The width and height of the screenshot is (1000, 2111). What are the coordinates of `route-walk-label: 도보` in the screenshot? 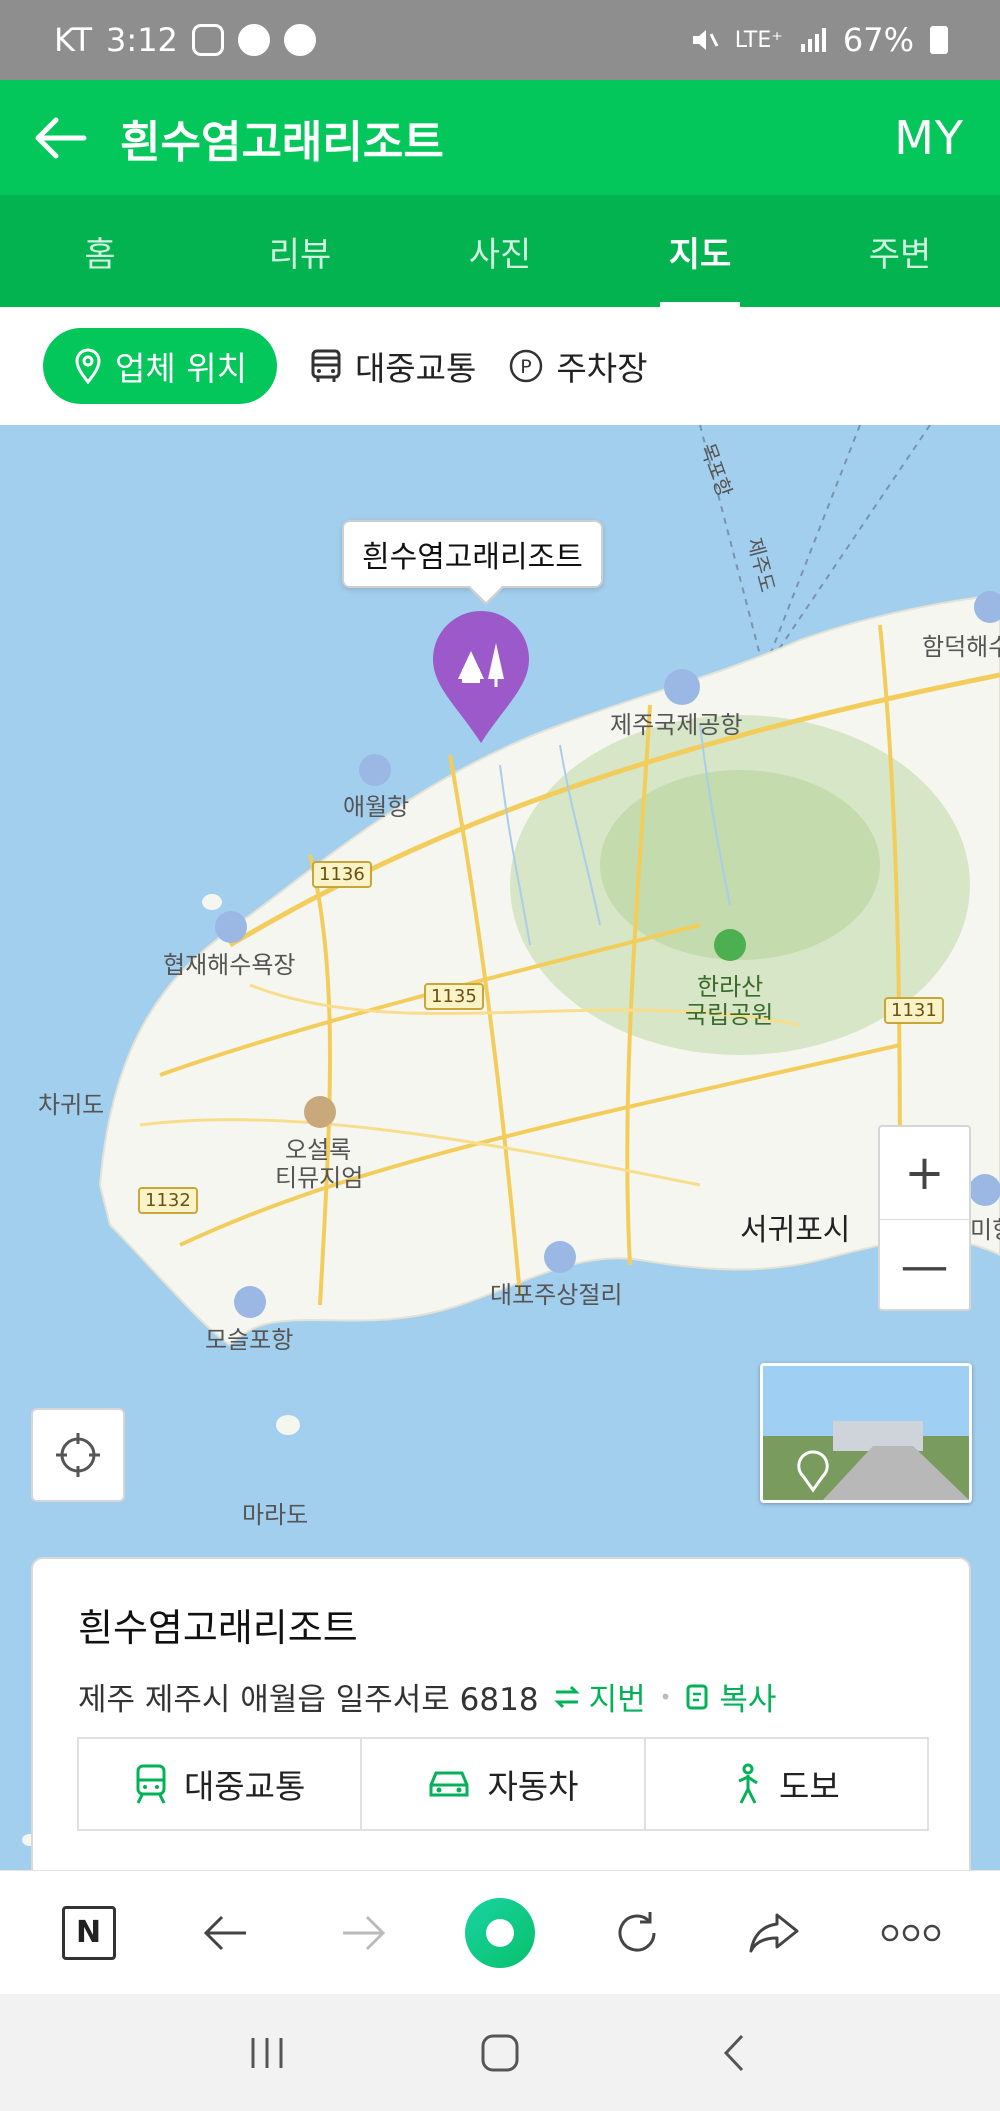 It's located at (809, 1786).